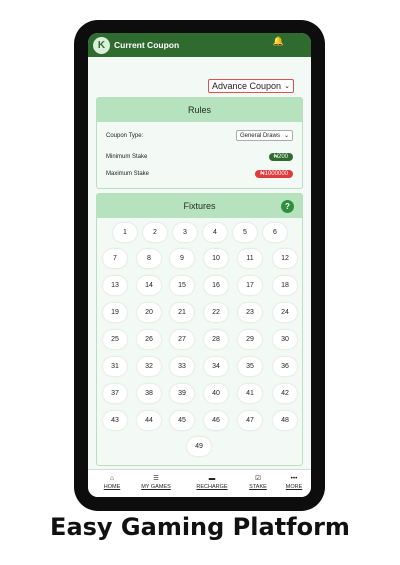 This screenshot has width=400, height=565. I want to click on help-glyph: ?, so click(287, 206).